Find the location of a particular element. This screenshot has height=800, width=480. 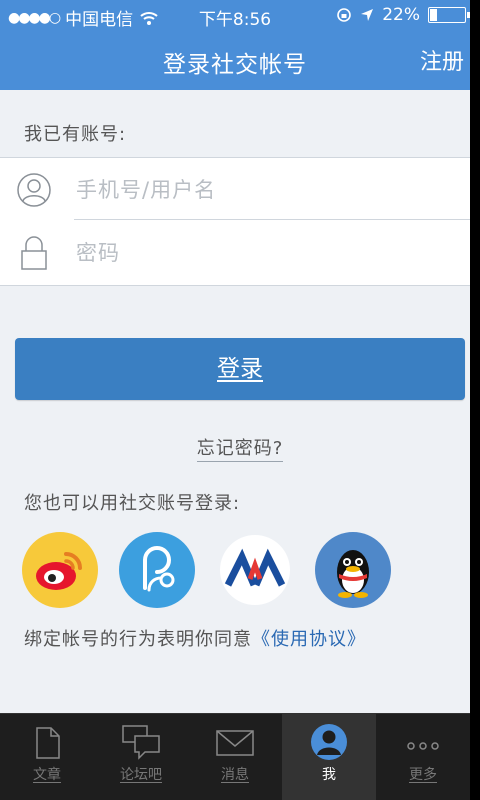

bottom-tab-bar: 文章 论坛吧 消息 我 更多 is located at coordinates (235, 756).